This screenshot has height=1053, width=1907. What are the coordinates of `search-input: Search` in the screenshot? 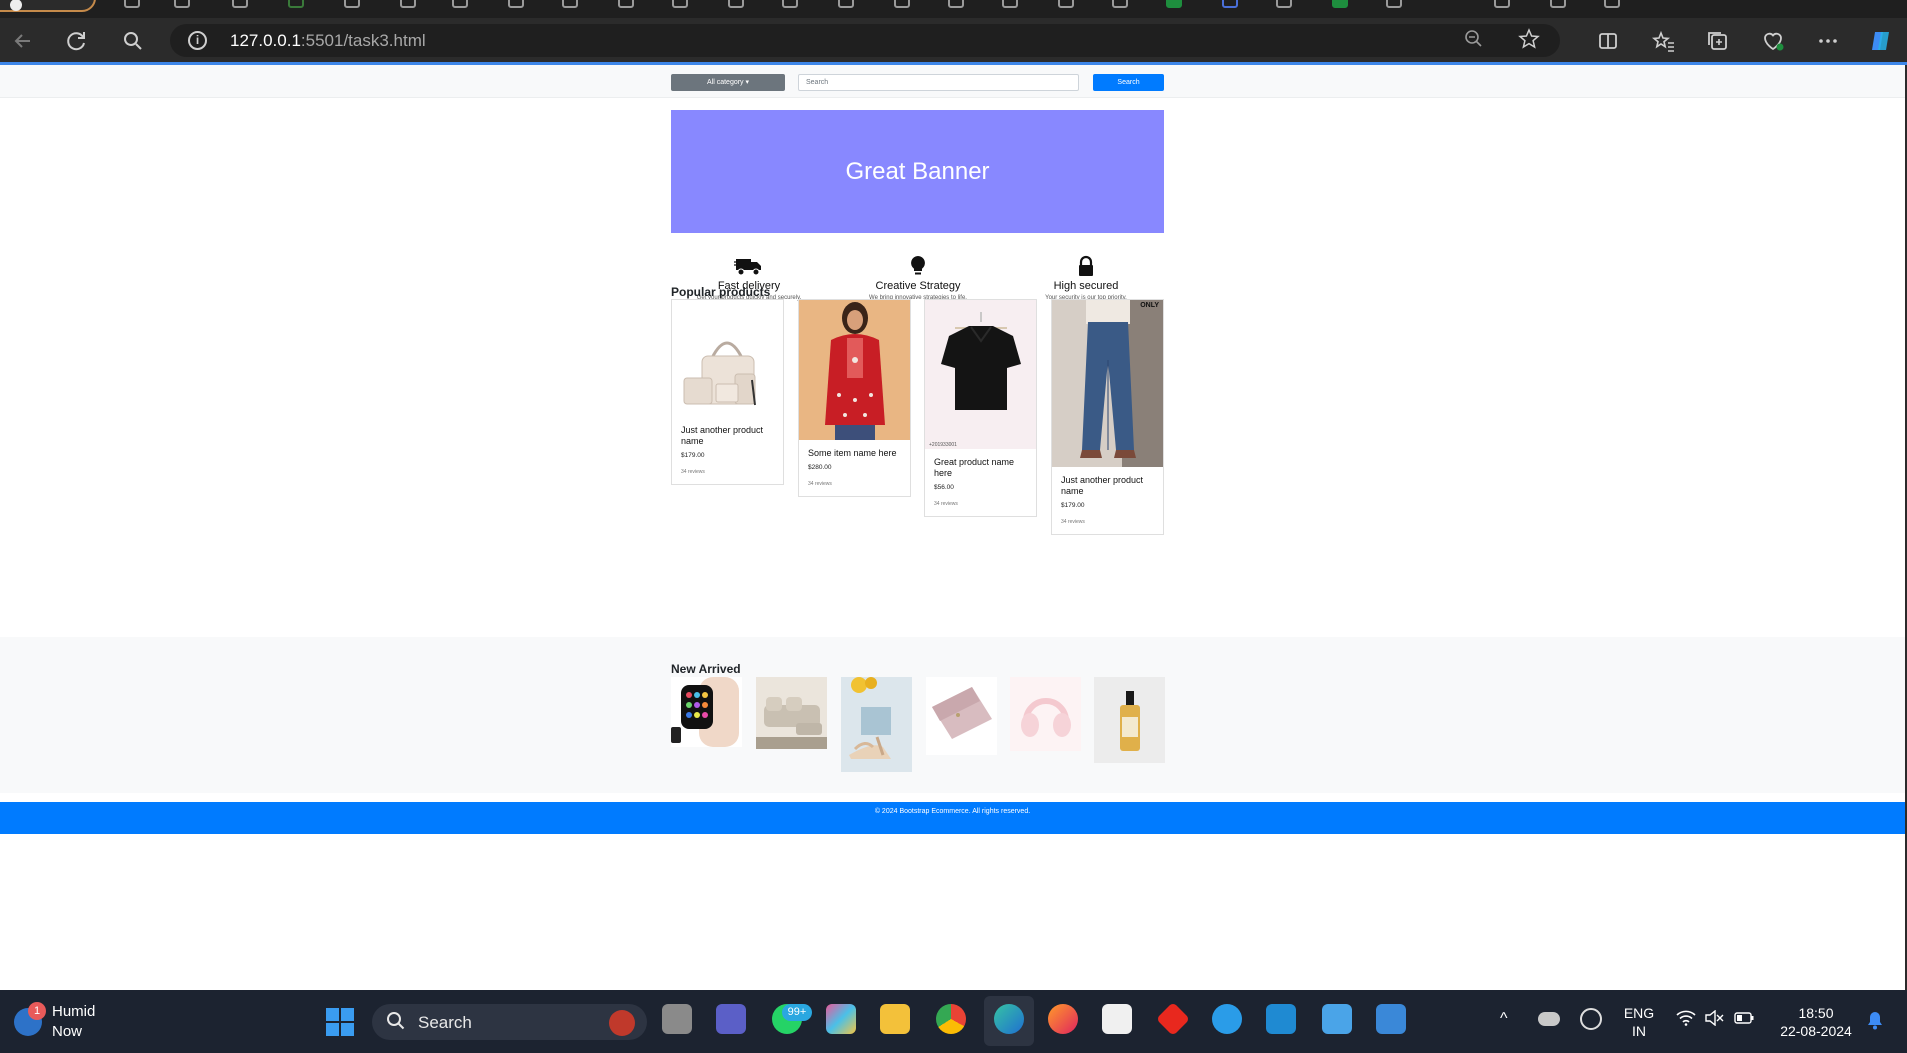 It's located at (938, 82).